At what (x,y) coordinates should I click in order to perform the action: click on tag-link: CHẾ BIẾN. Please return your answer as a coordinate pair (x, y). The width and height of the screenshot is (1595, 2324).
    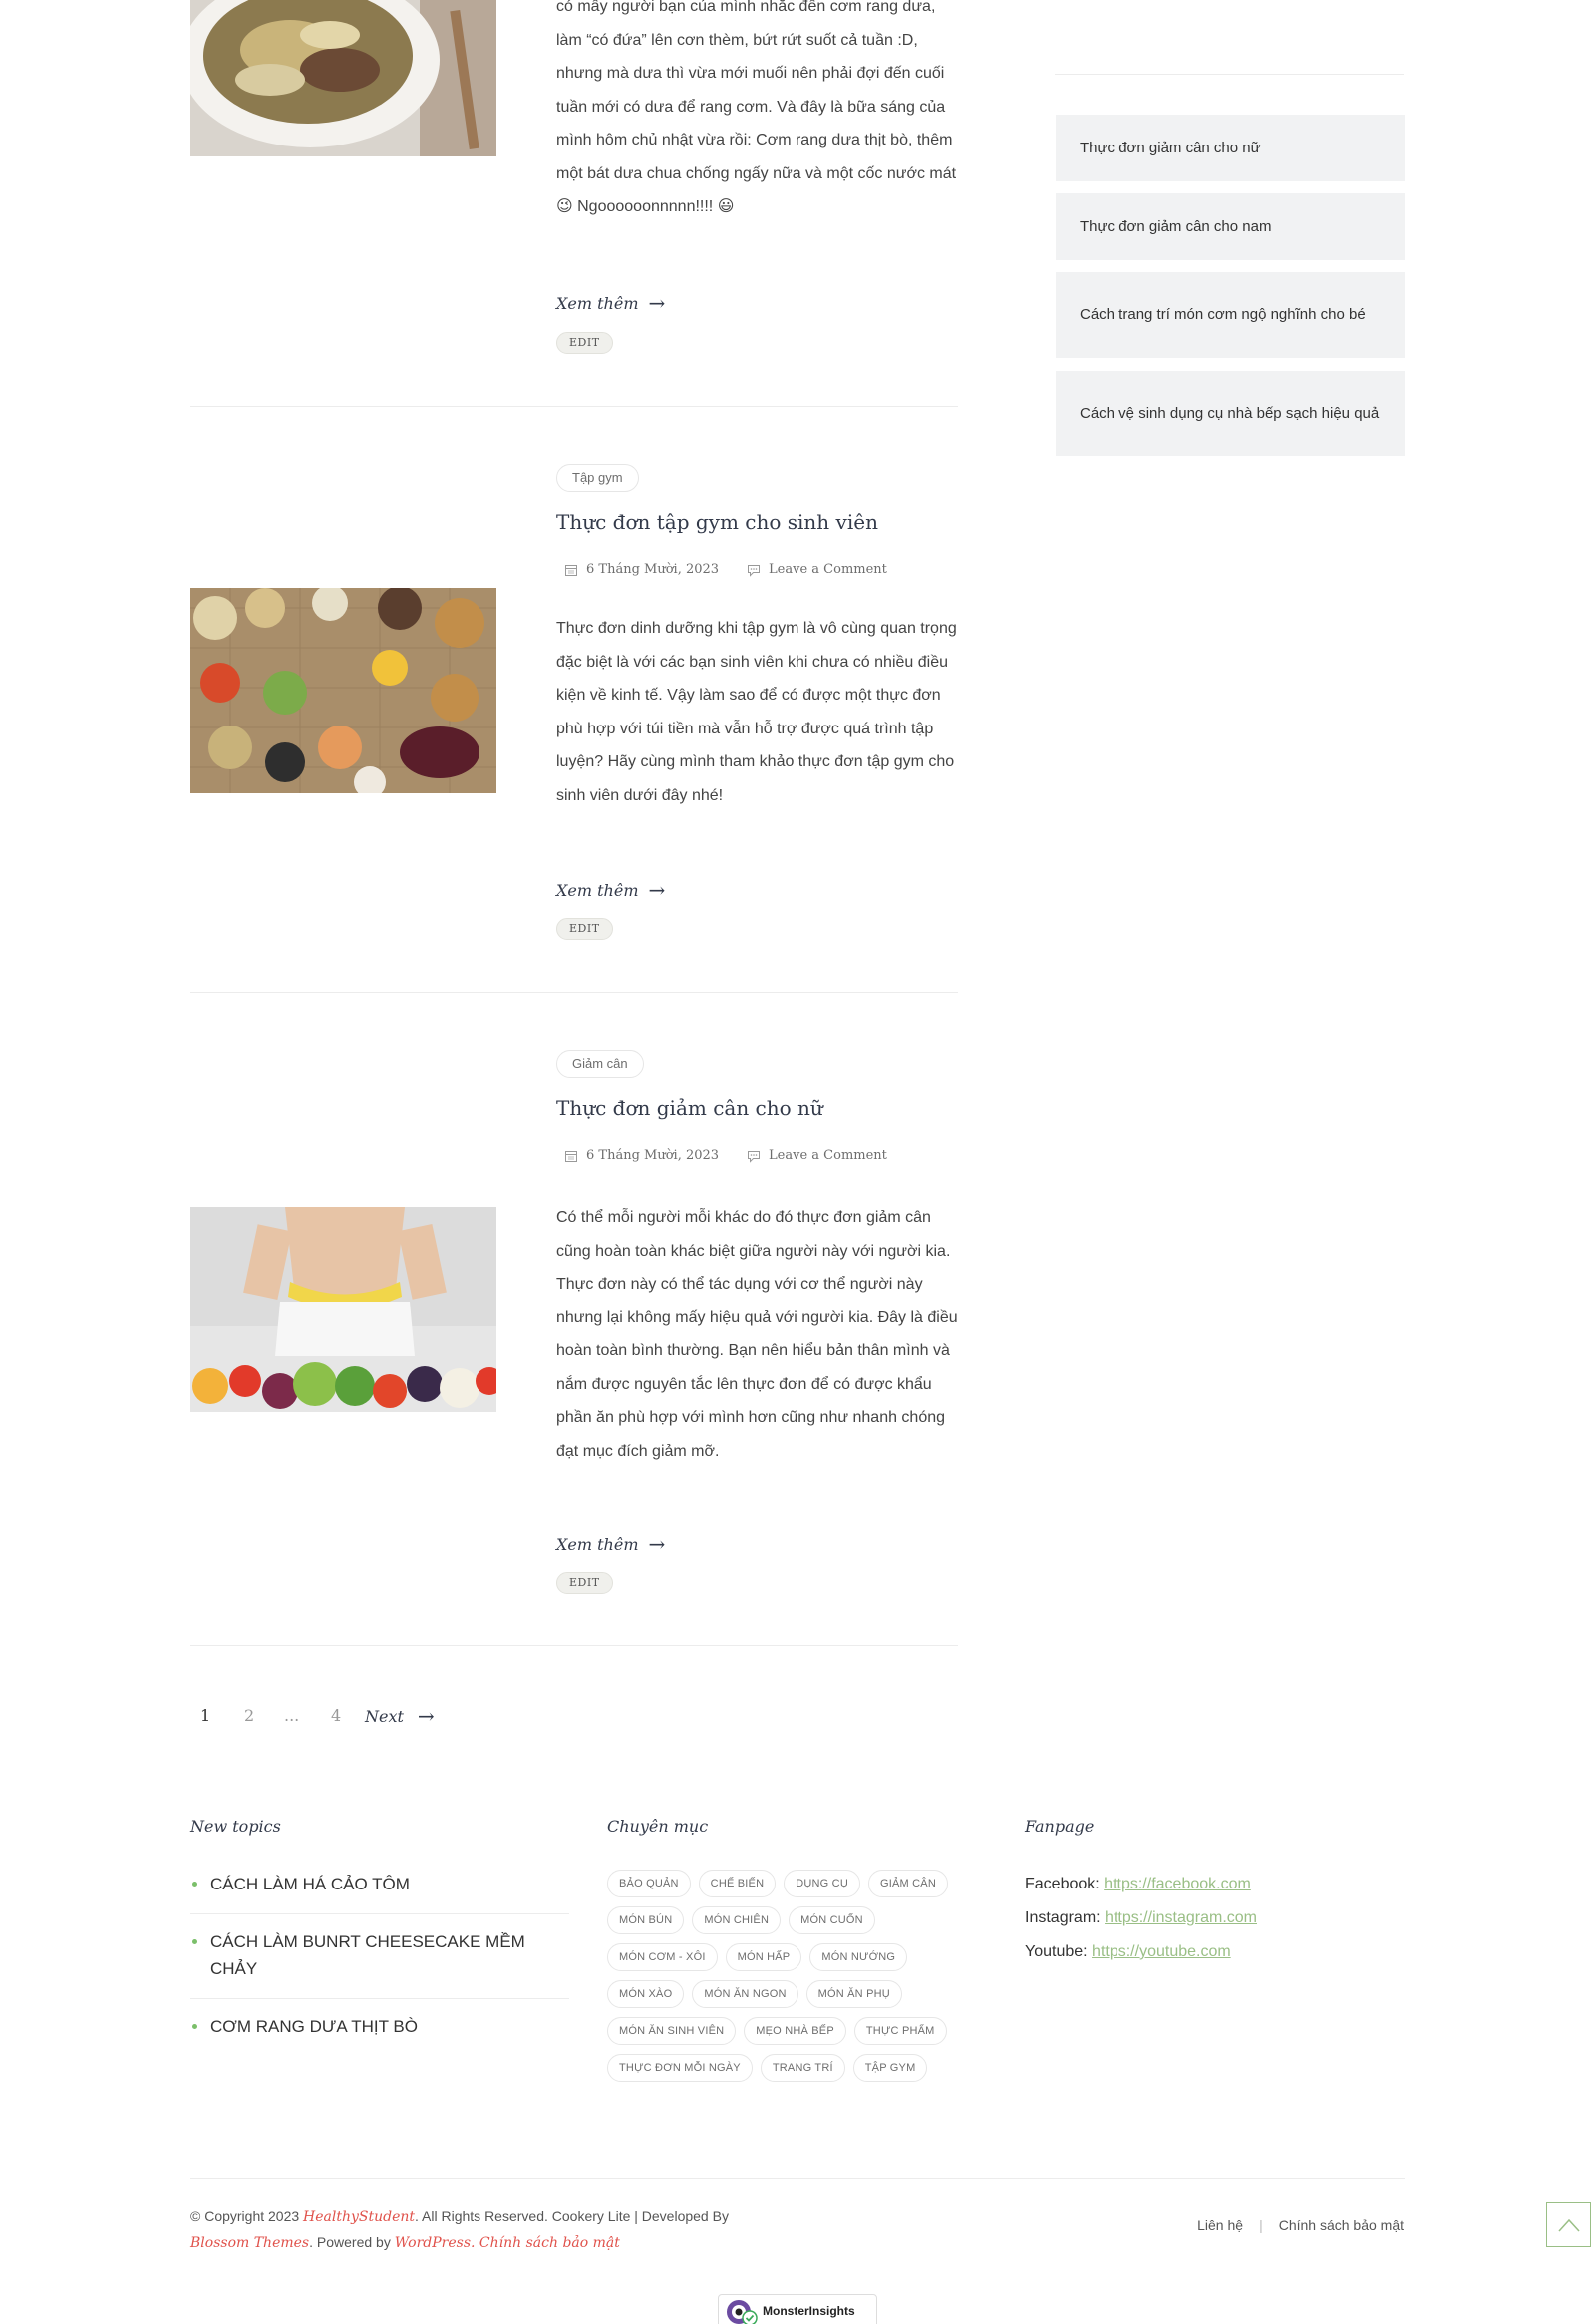
    Looking at the image, I should click on (737, 1883).